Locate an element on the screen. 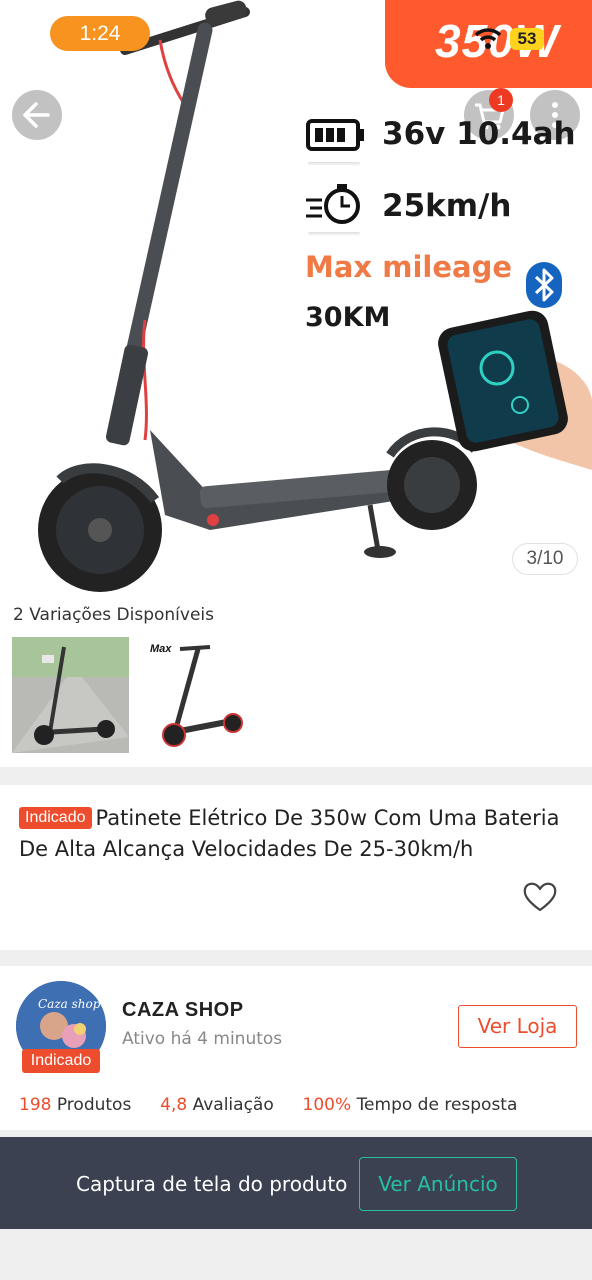 This screenshot has width=592, height=1280. spec-mileage-label: Max mileage is located at coordinates (408, 267).